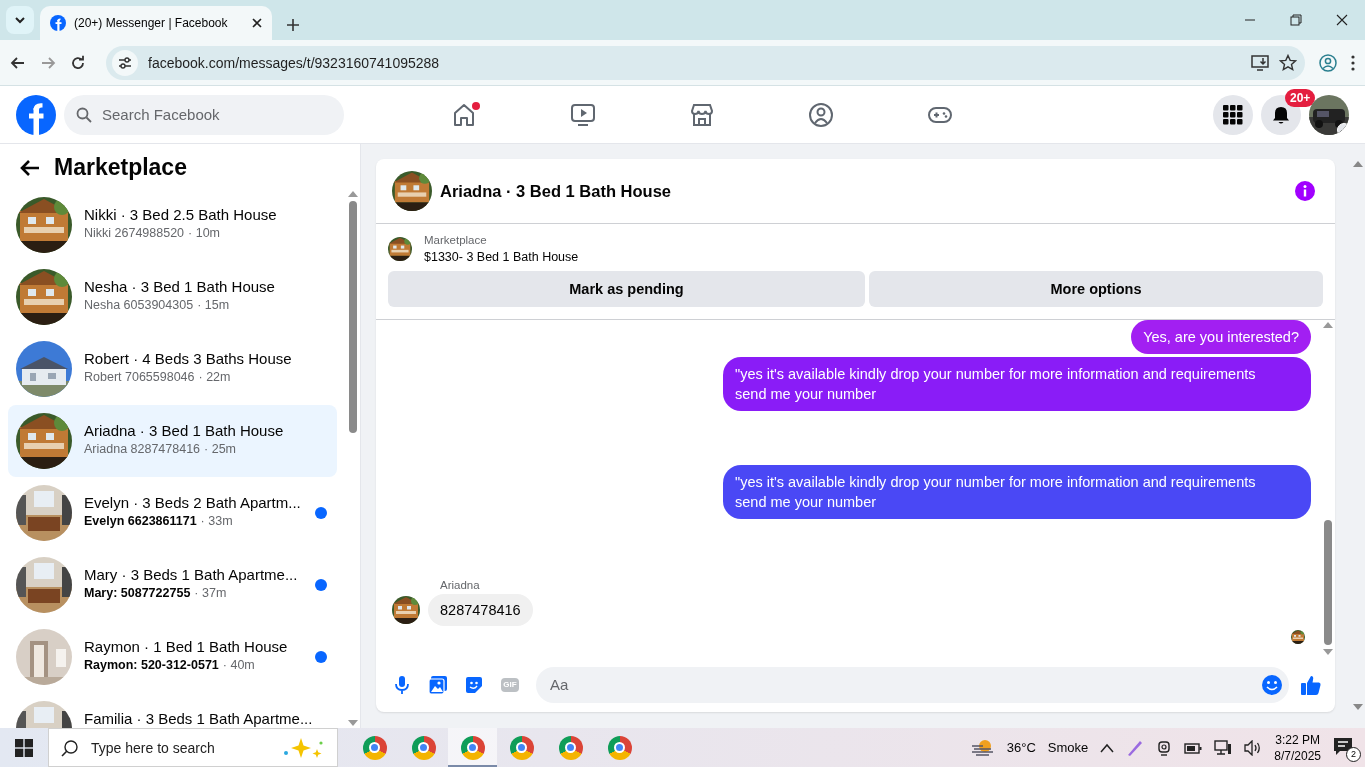  Describe the element at coordinates (1096, 289) in the screenshot. I see `action-button: More options` at that location.